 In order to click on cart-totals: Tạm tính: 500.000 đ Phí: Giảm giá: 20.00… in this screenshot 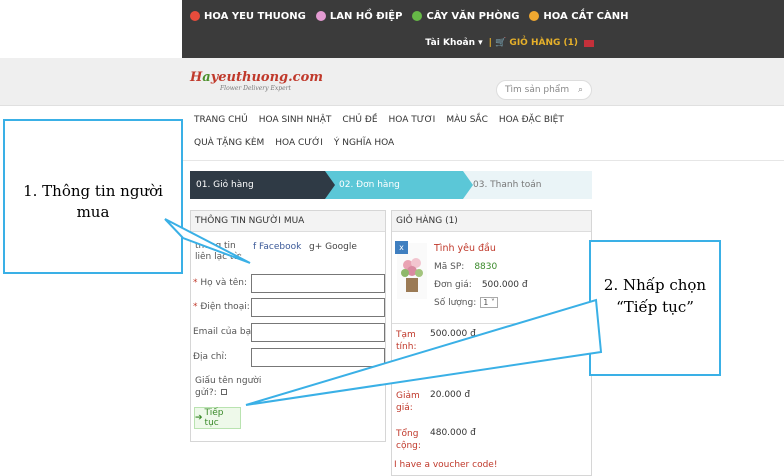, I will do `click(491, 387)`.